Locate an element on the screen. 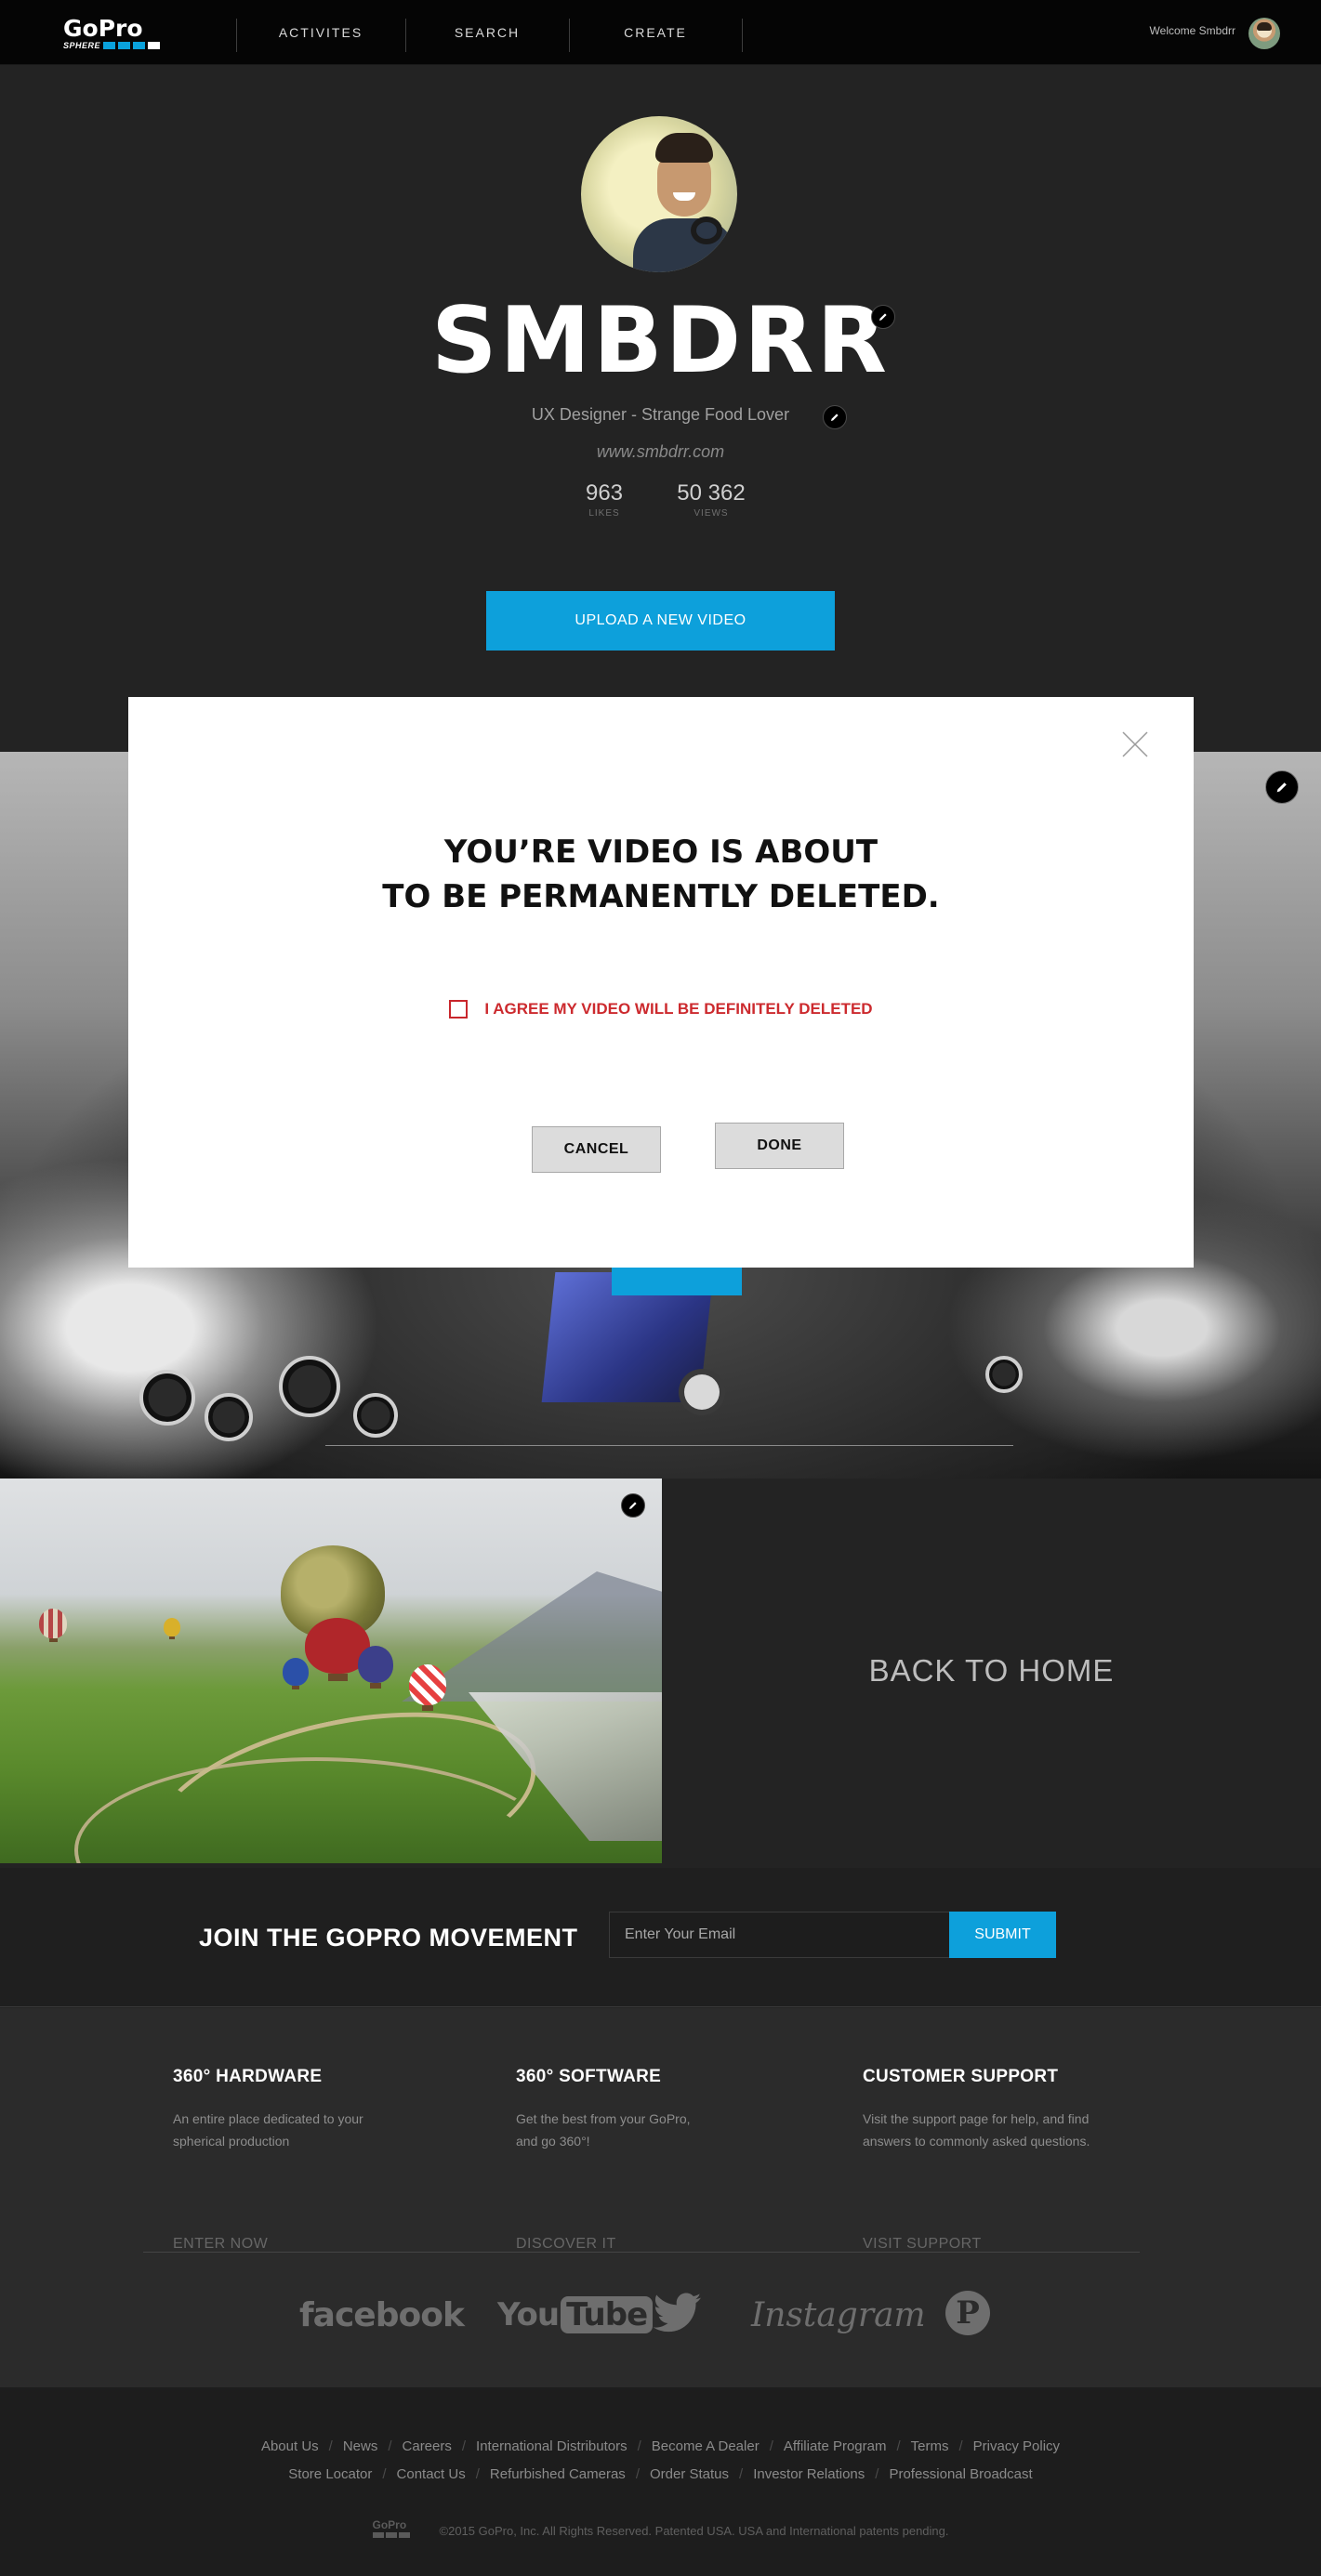  footer-link-privacy-policy: Privacy Policy is located at coordinates (1016, 2446).